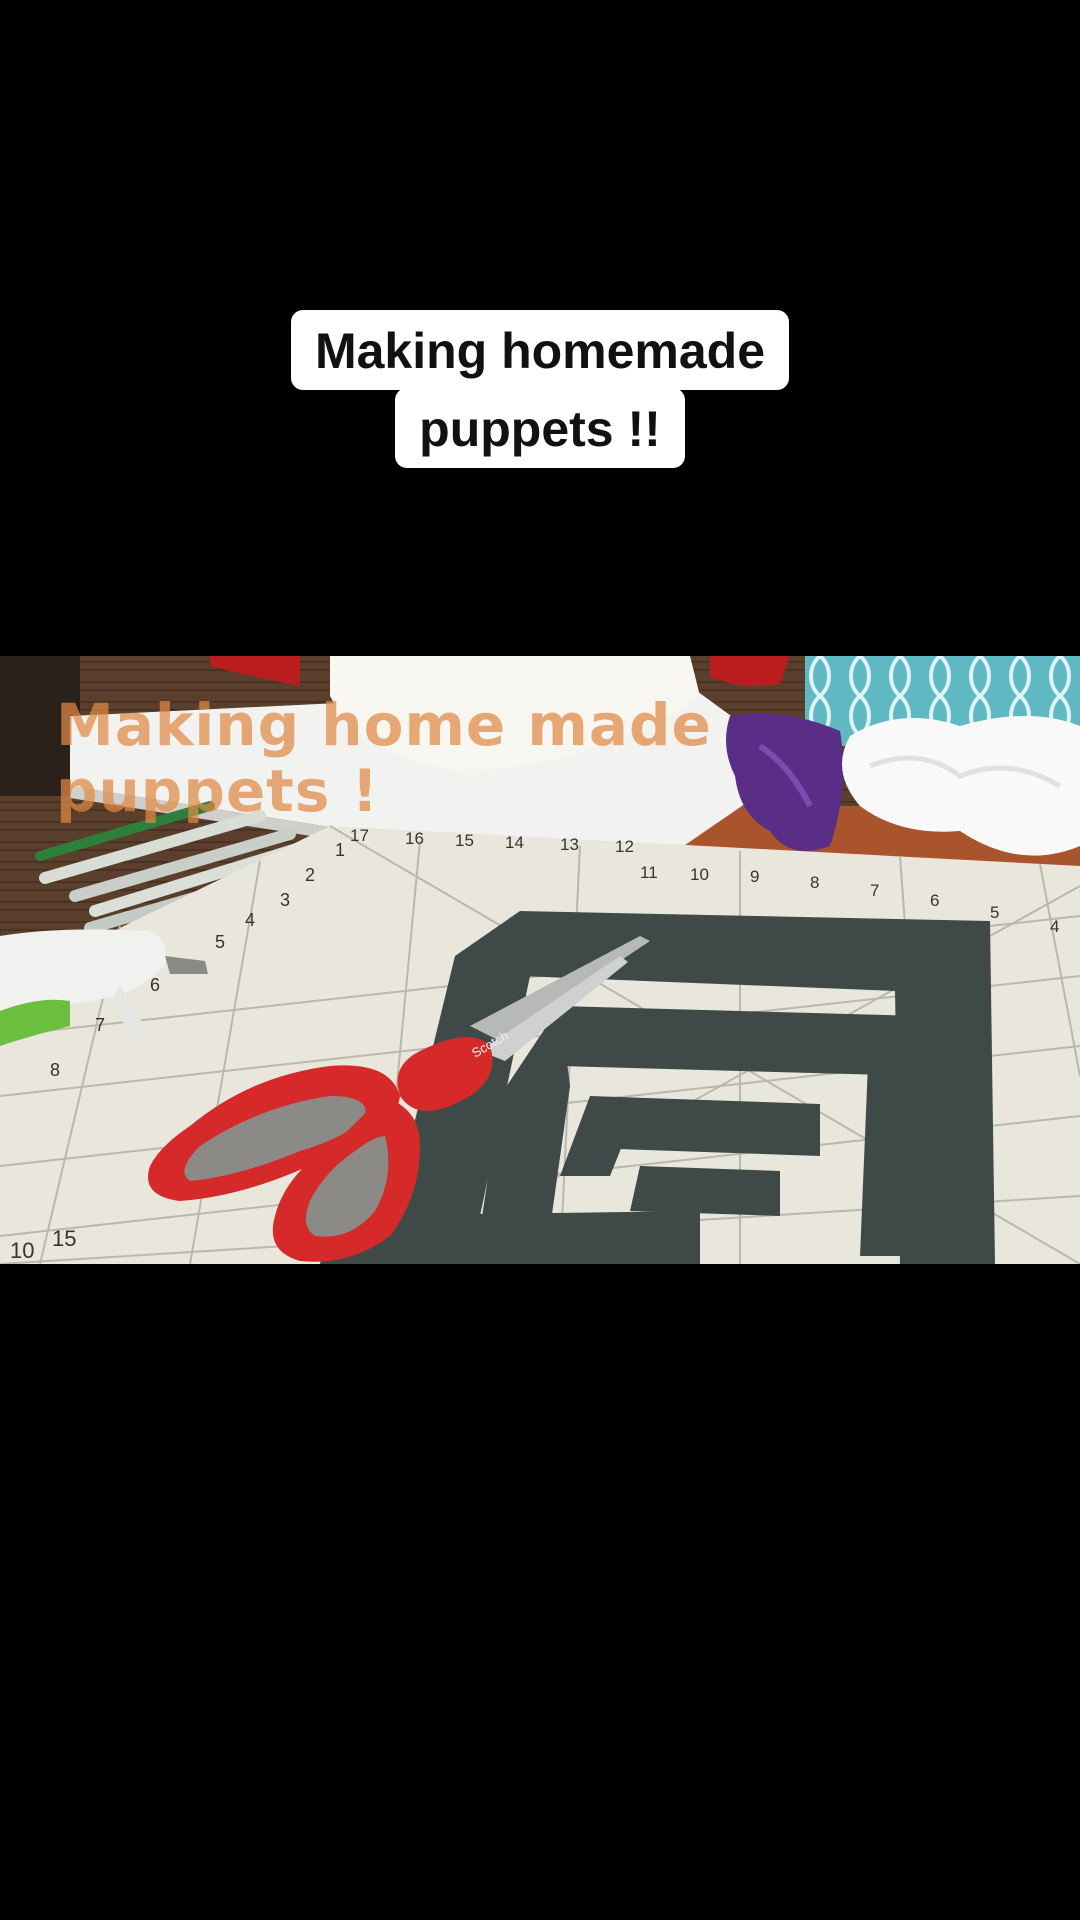 The image size is (1080, 1920). Describe the element at coordinates (100, 1025) in the screenshot. I see `ruler-left-number: 7` at that location.